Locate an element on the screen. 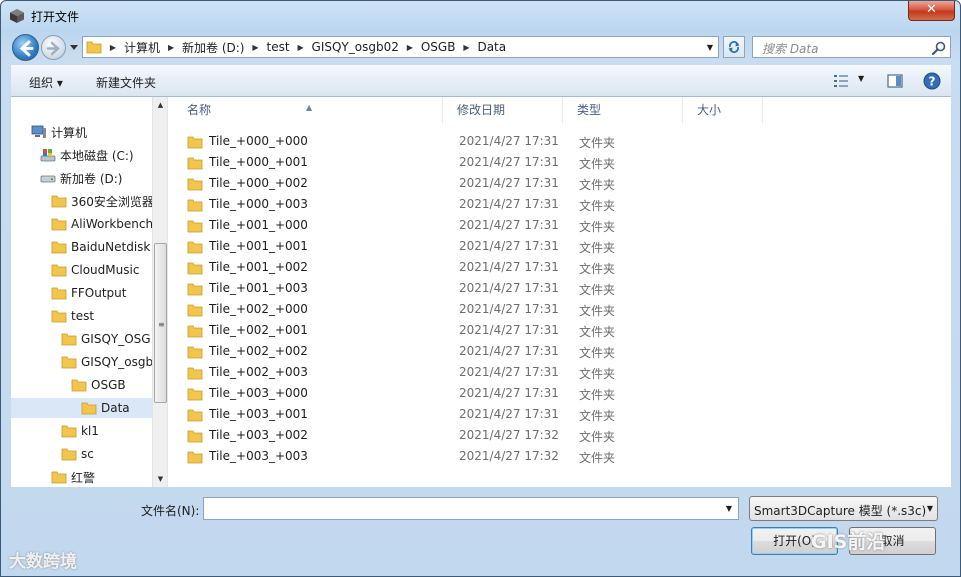 This screenshot has width=961, height=577. file-row: Tile_+003_+003 2021/4/27 17:32 文件夹 is located at coordinates (467, 456).